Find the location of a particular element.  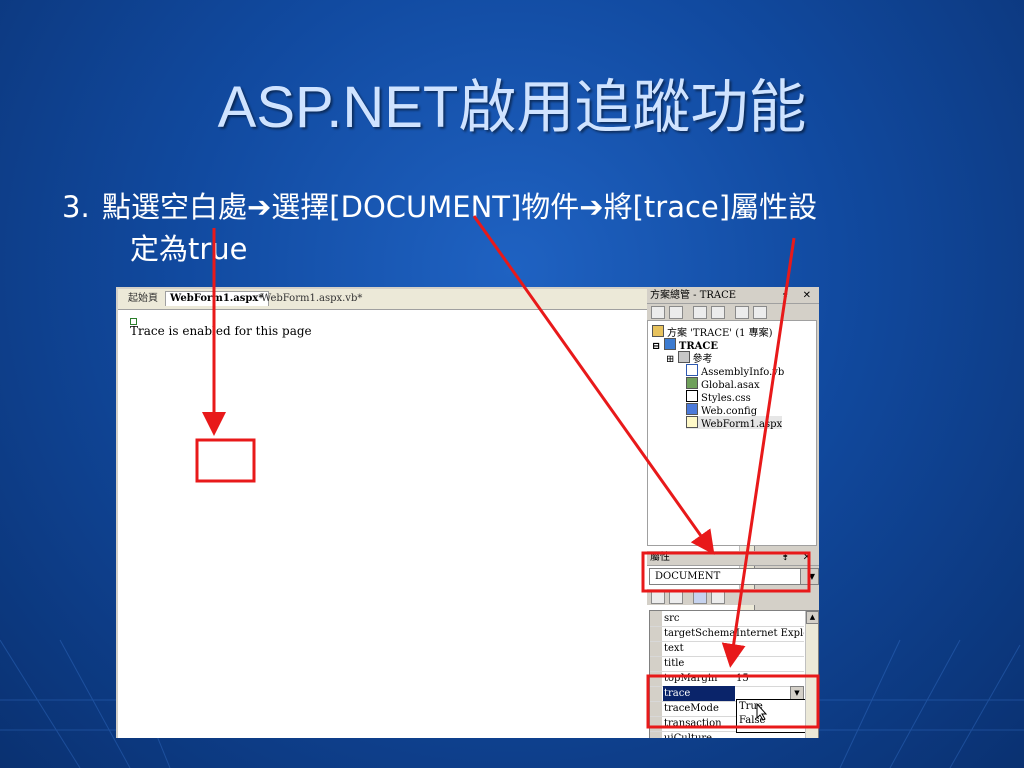

highlight-blank-area is located at coordinates (225, 460).